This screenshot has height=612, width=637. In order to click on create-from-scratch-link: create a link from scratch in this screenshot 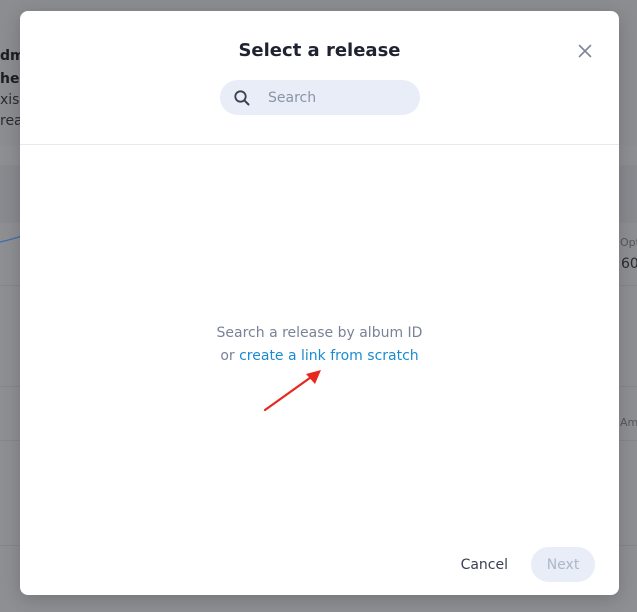, I will do `click(329, 356)`.